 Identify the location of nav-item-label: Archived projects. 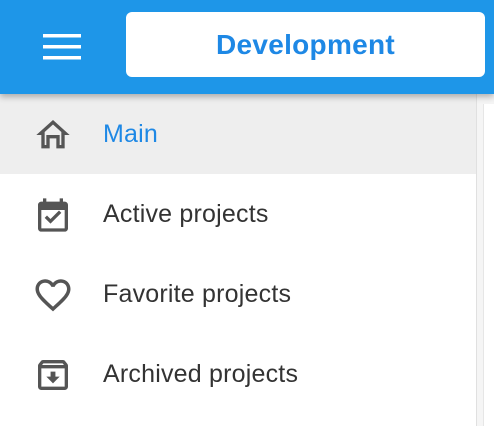
(201, 373).